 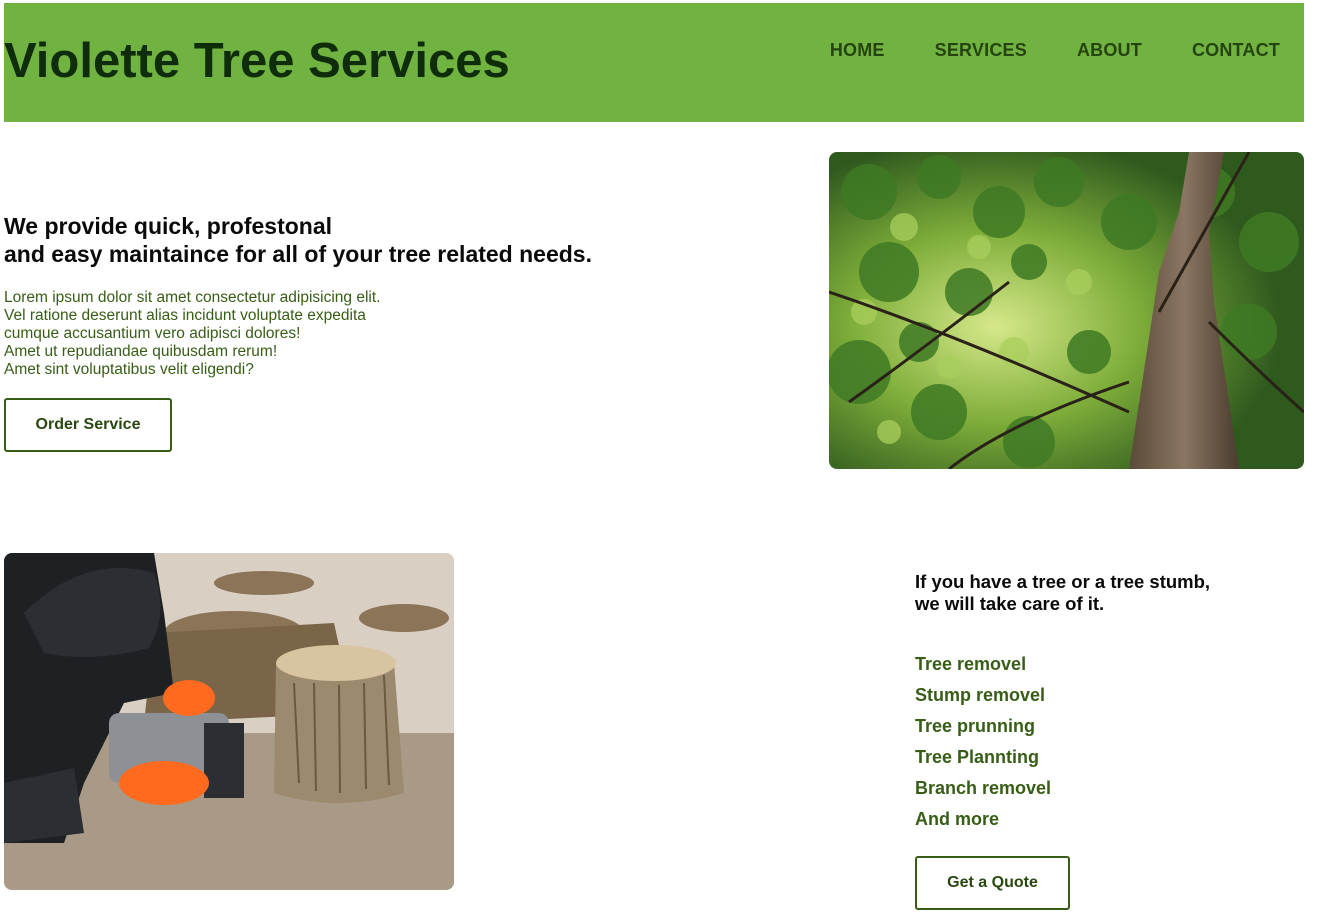 I want to click on hero-heading-line-1: We provide quick, profestonal, so click(x=168, y=226).